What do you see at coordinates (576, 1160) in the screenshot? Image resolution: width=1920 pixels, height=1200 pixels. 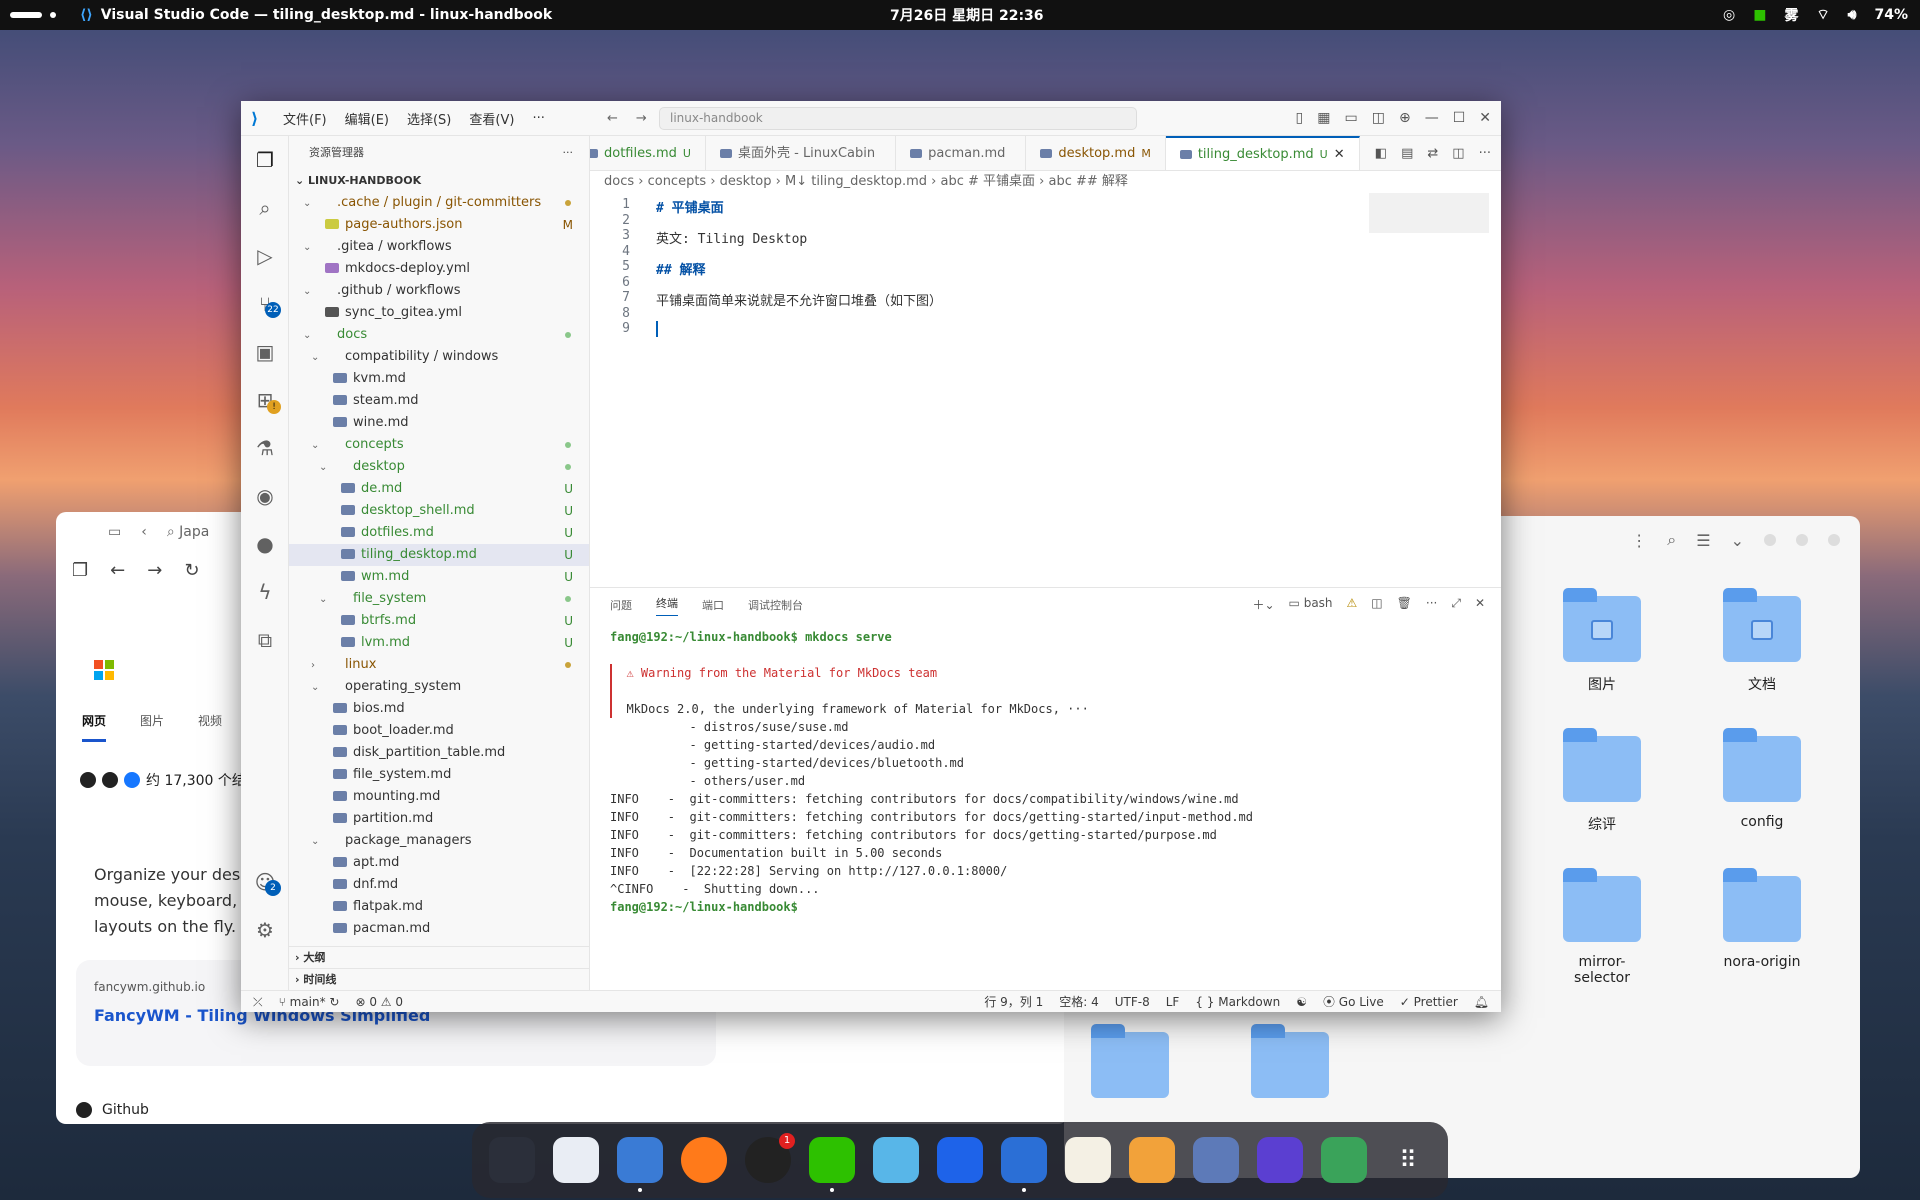 I see `app-store-icon` at bounding box center [576, 1160].